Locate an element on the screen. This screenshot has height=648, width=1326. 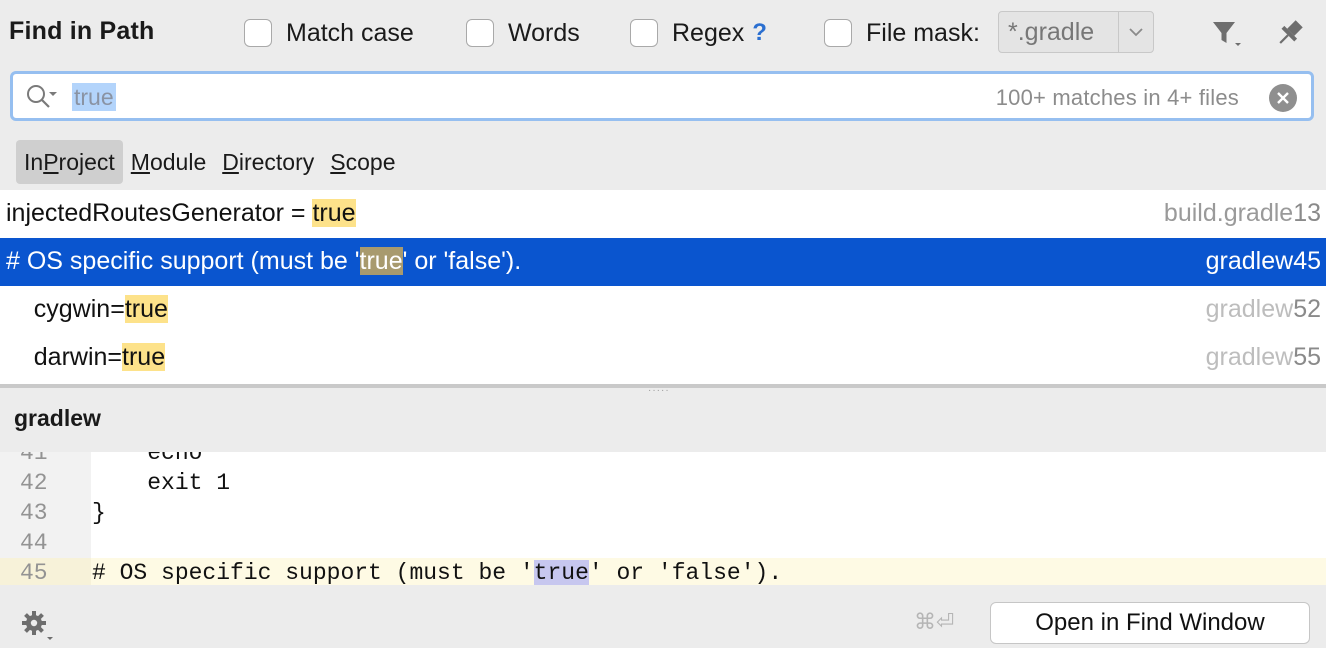
gear-icon is located at coordinates (37, 625).